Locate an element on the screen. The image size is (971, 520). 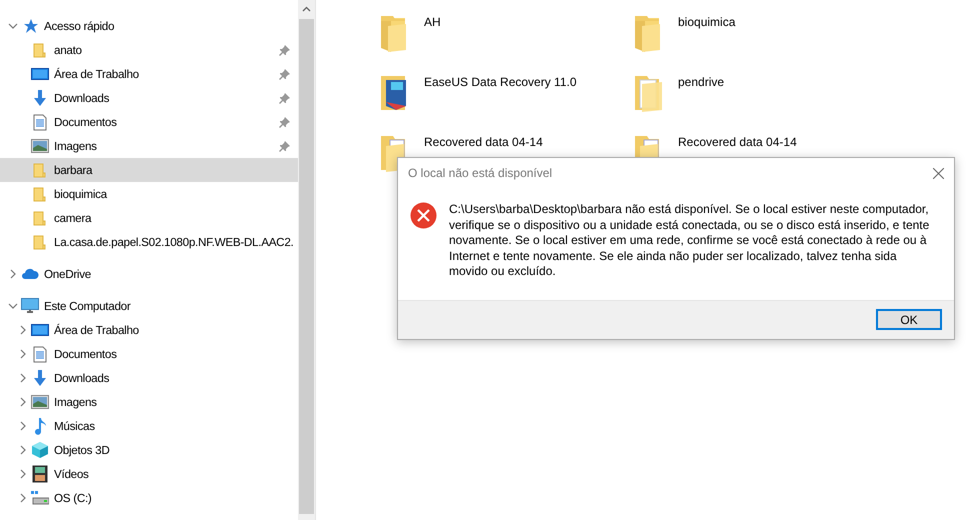
selected-row-highlight: barbara is located at coordinates (149, 170).